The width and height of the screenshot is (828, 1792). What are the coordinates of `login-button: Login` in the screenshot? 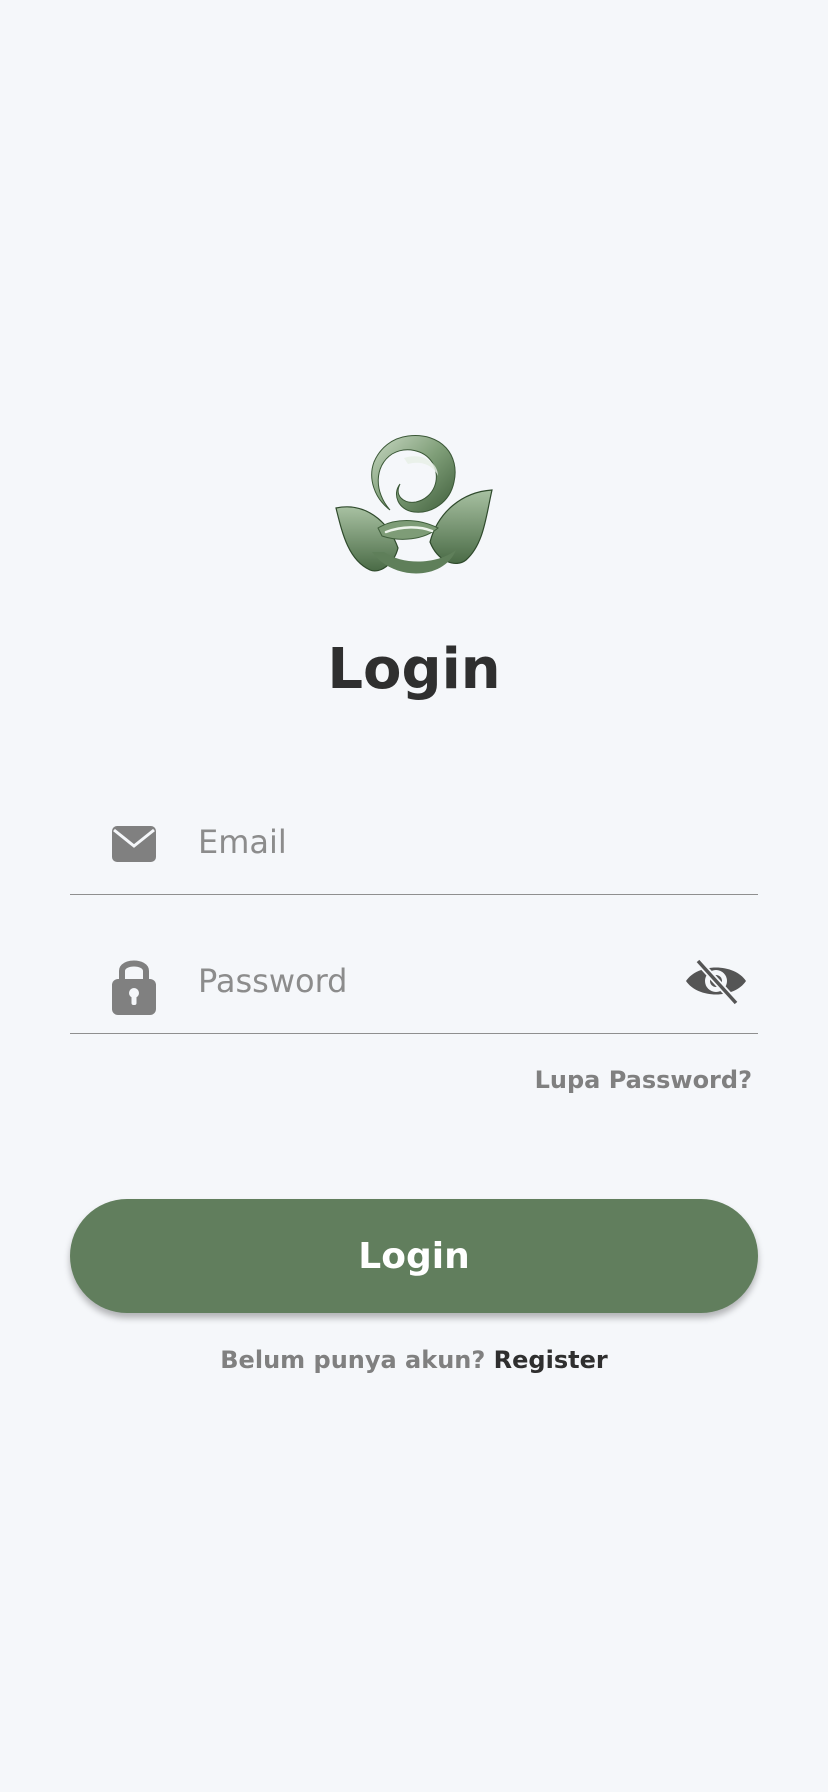 It's located at (414, 1256).